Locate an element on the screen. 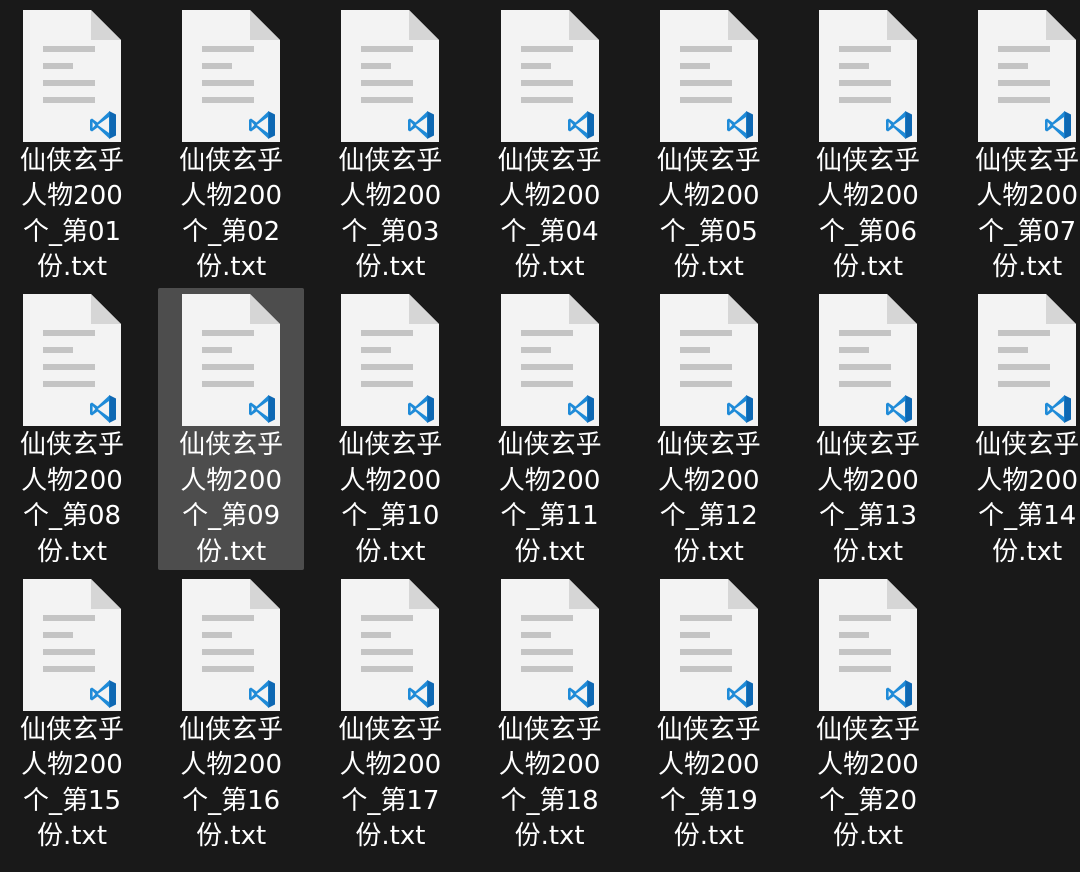 The height and width of the screenshot is (872, 1080). file-name-line: 个_第01 is located at coordinates (72, 231).